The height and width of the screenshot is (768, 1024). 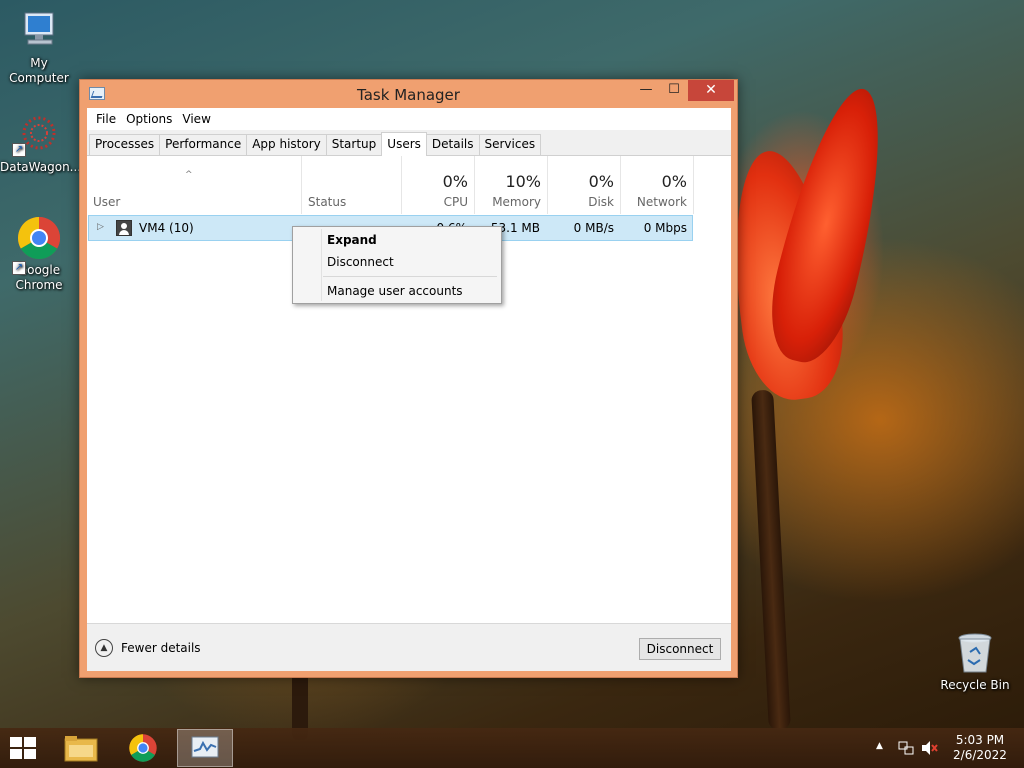 I want to click on system-clock: 5:03 PM 2/6/2022, so click(x=980, y=748).